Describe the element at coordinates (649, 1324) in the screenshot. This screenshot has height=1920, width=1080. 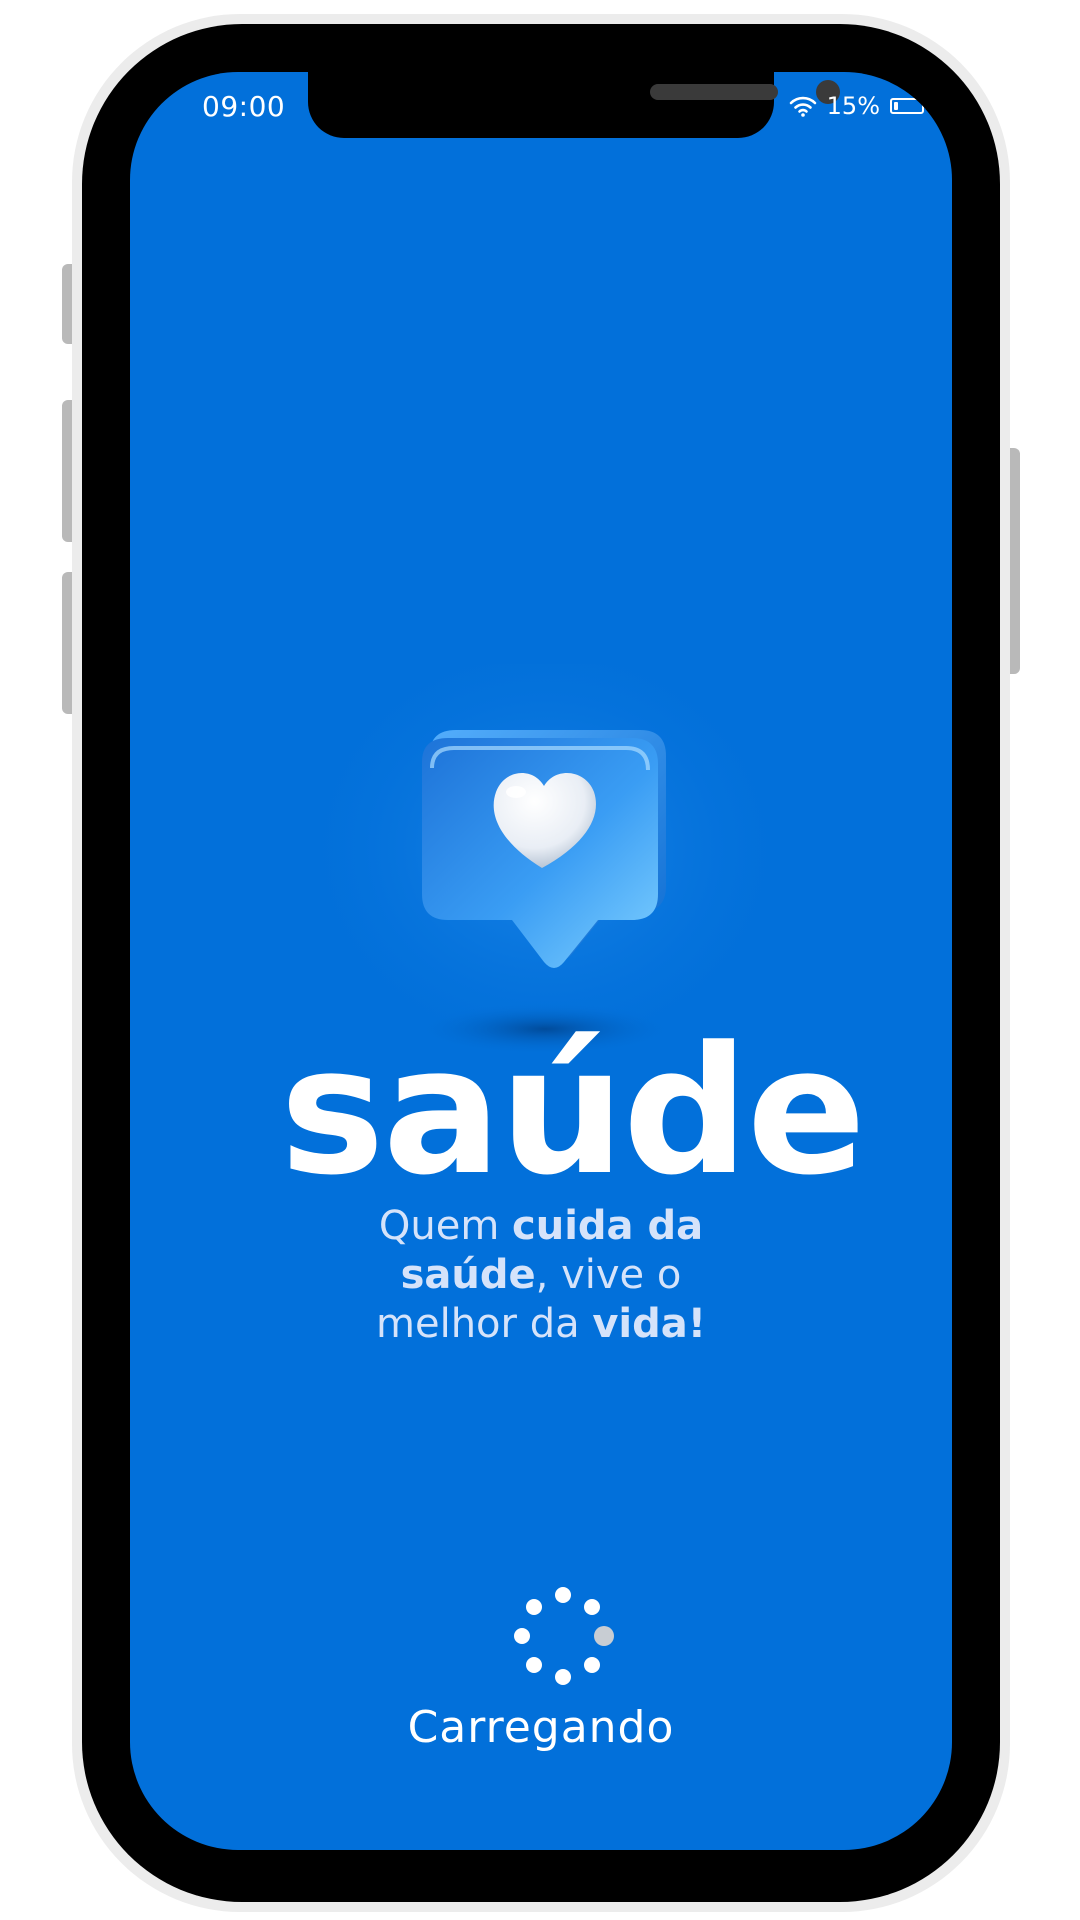
I see `tagline-emphasis: vida!` at that location.